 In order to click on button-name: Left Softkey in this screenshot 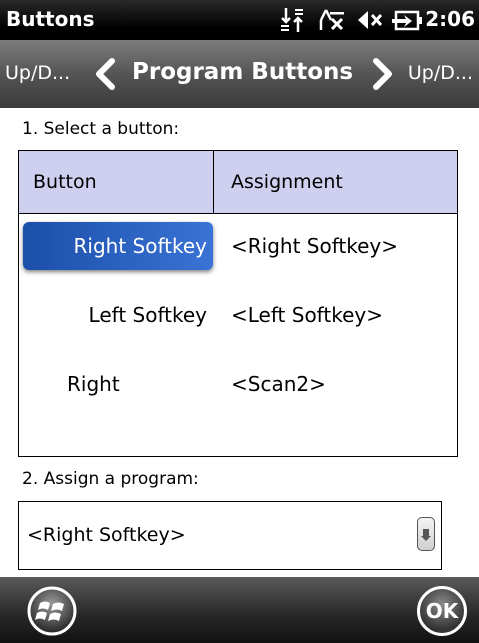, I will do `click(147, 315)`.